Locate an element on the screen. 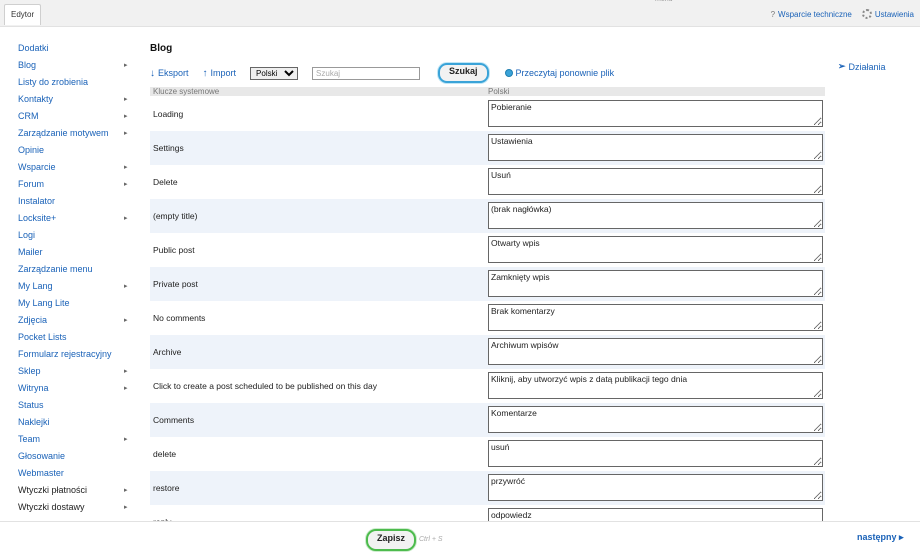 This screenshot has width=920, height=554. import-button: ↑ Import is located at coordinates (220, 73).